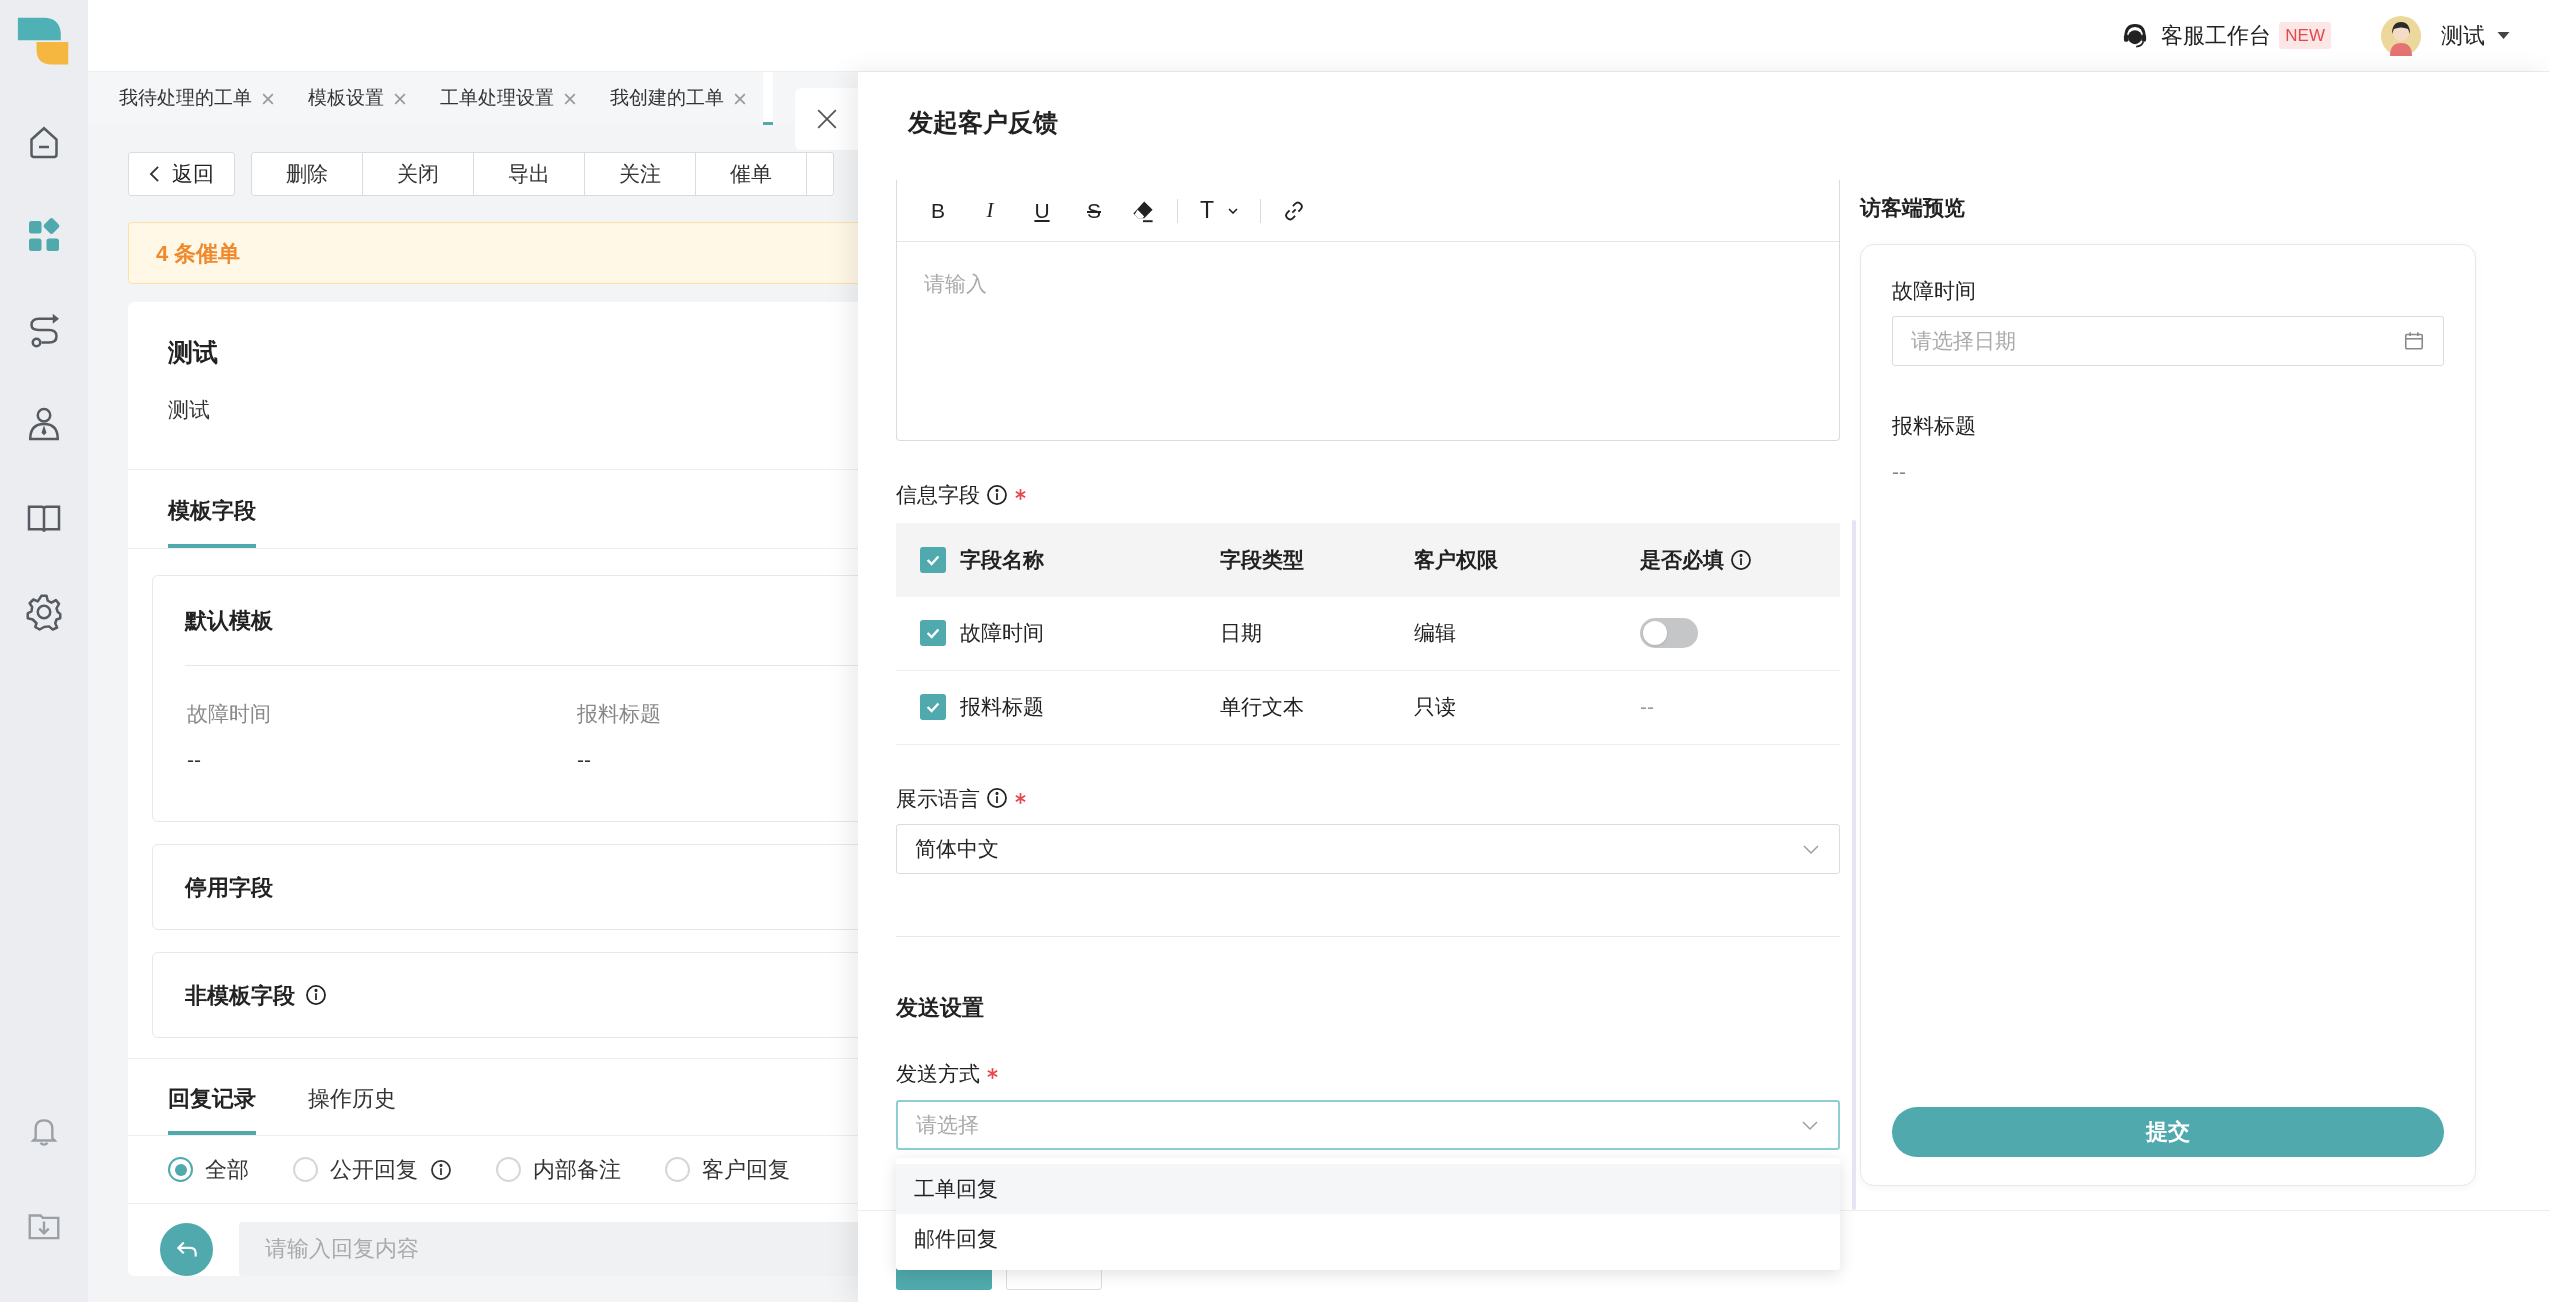  Describe the element at coordinates (938, 1074) in the screenshot. I see `field-label: 发送方式` at that location.